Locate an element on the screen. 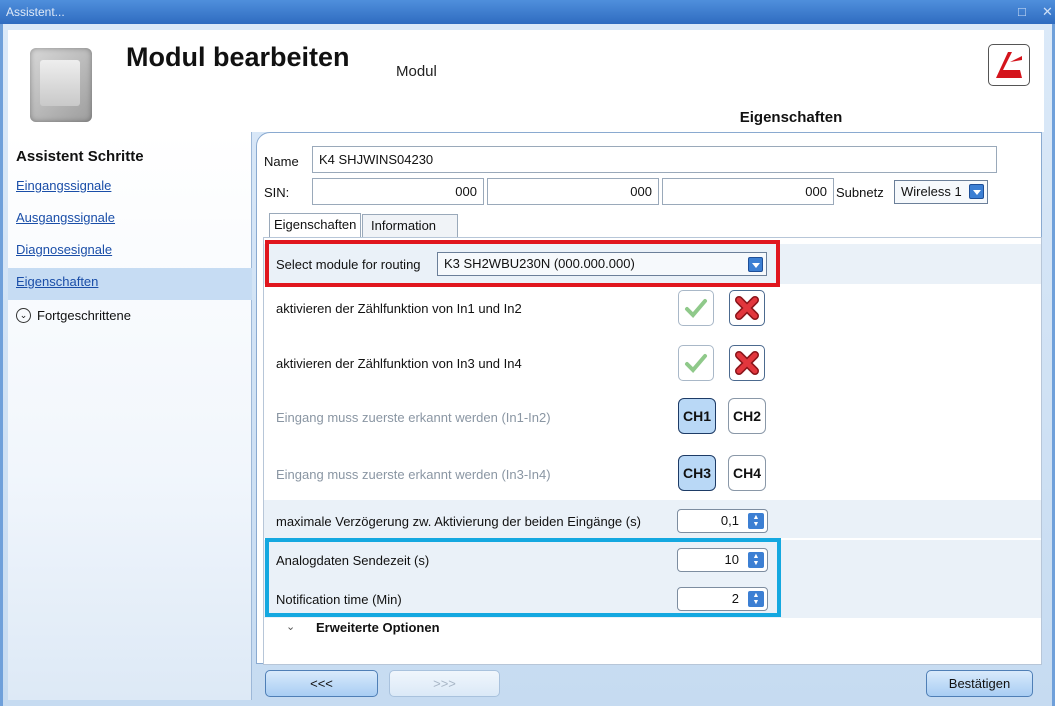  sin-label: SIN: is located at coordinates (277, 192).